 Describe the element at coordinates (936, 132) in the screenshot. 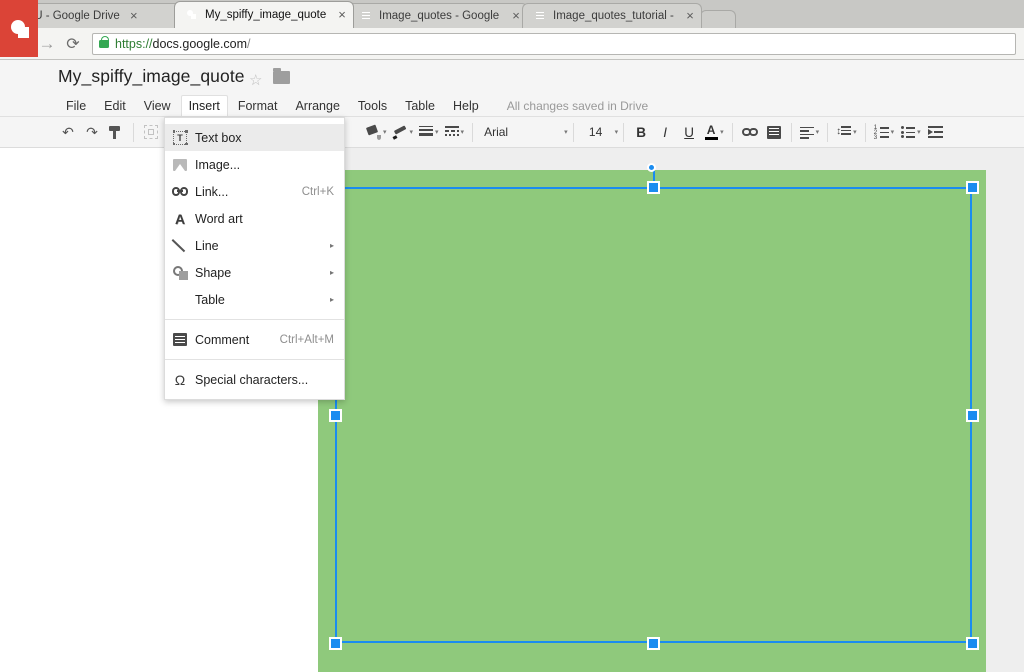

I see `indent-icon` at that location.